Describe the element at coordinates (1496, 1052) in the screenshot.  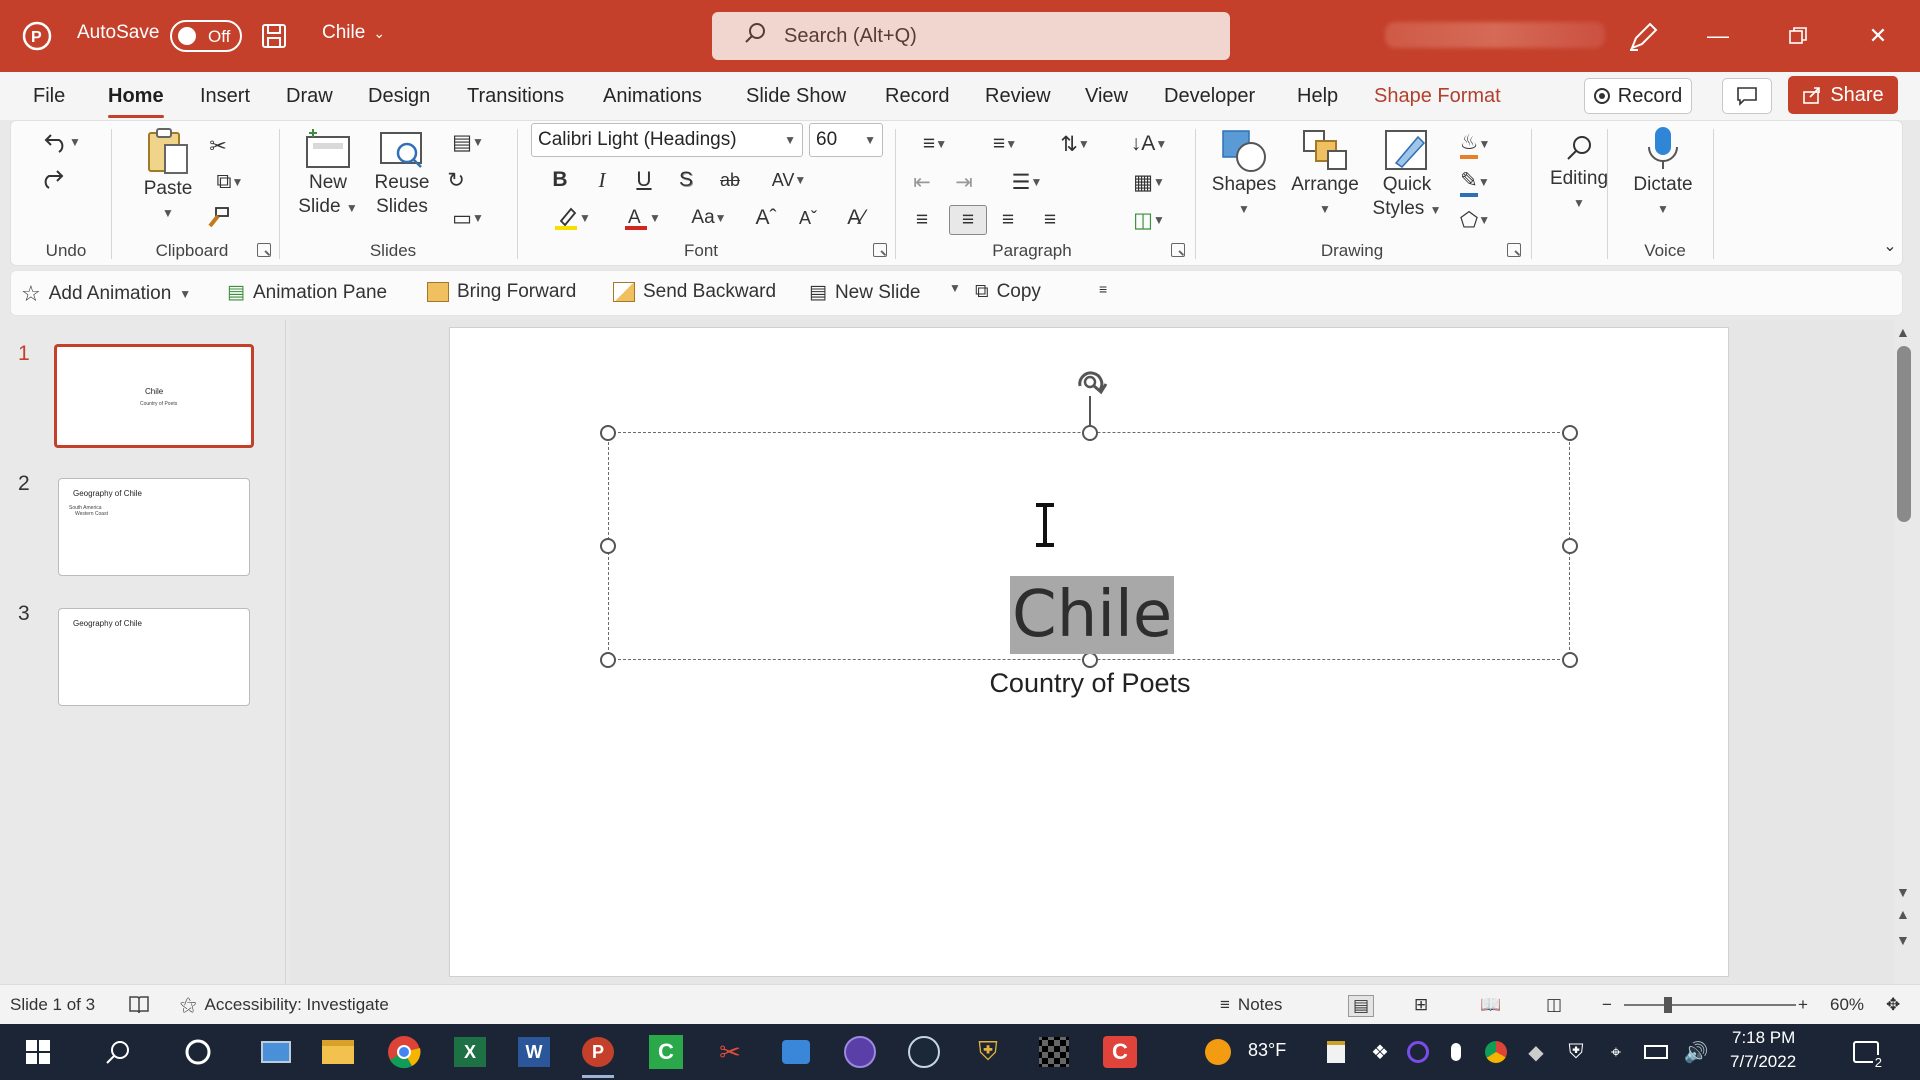
I see `tray-chrome-icon` at that location.